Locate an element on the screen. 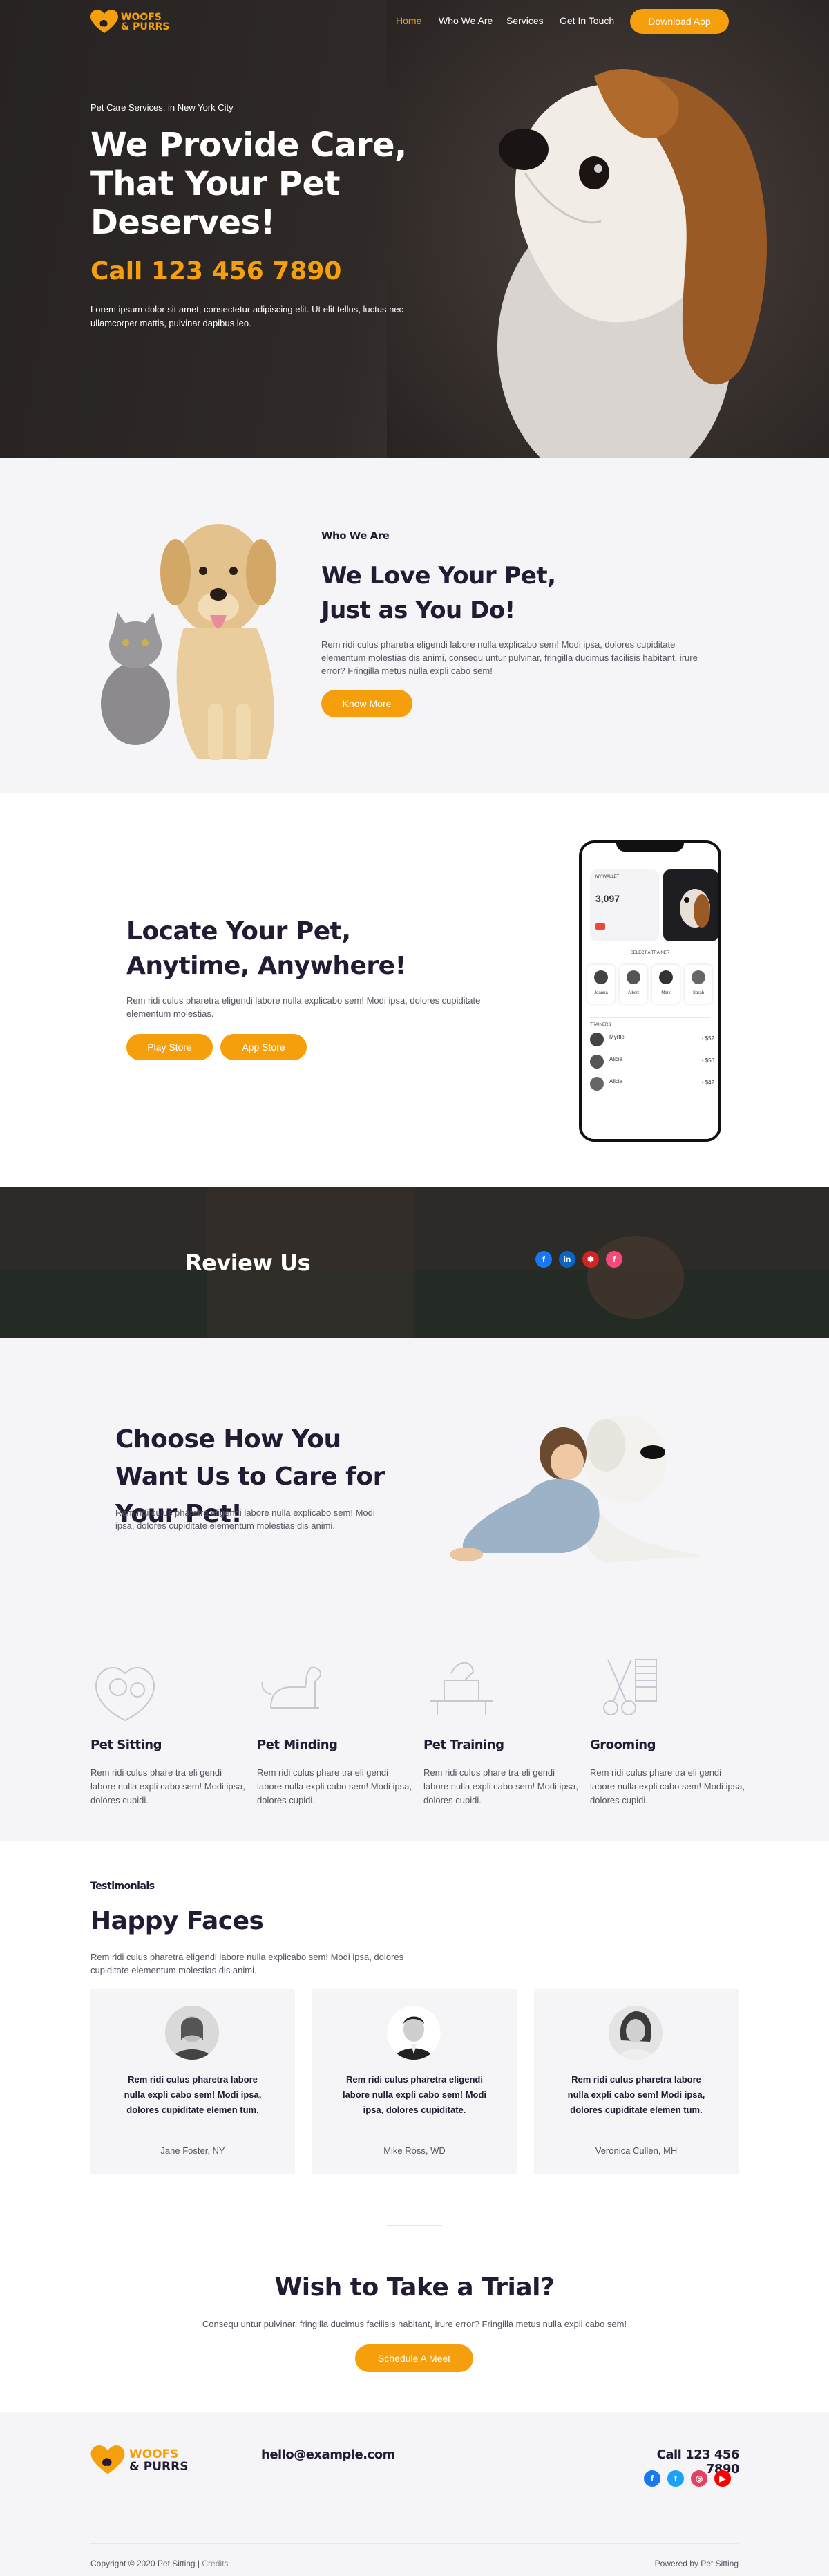  credits-link: Credits is located at coordinates (215, 2563).